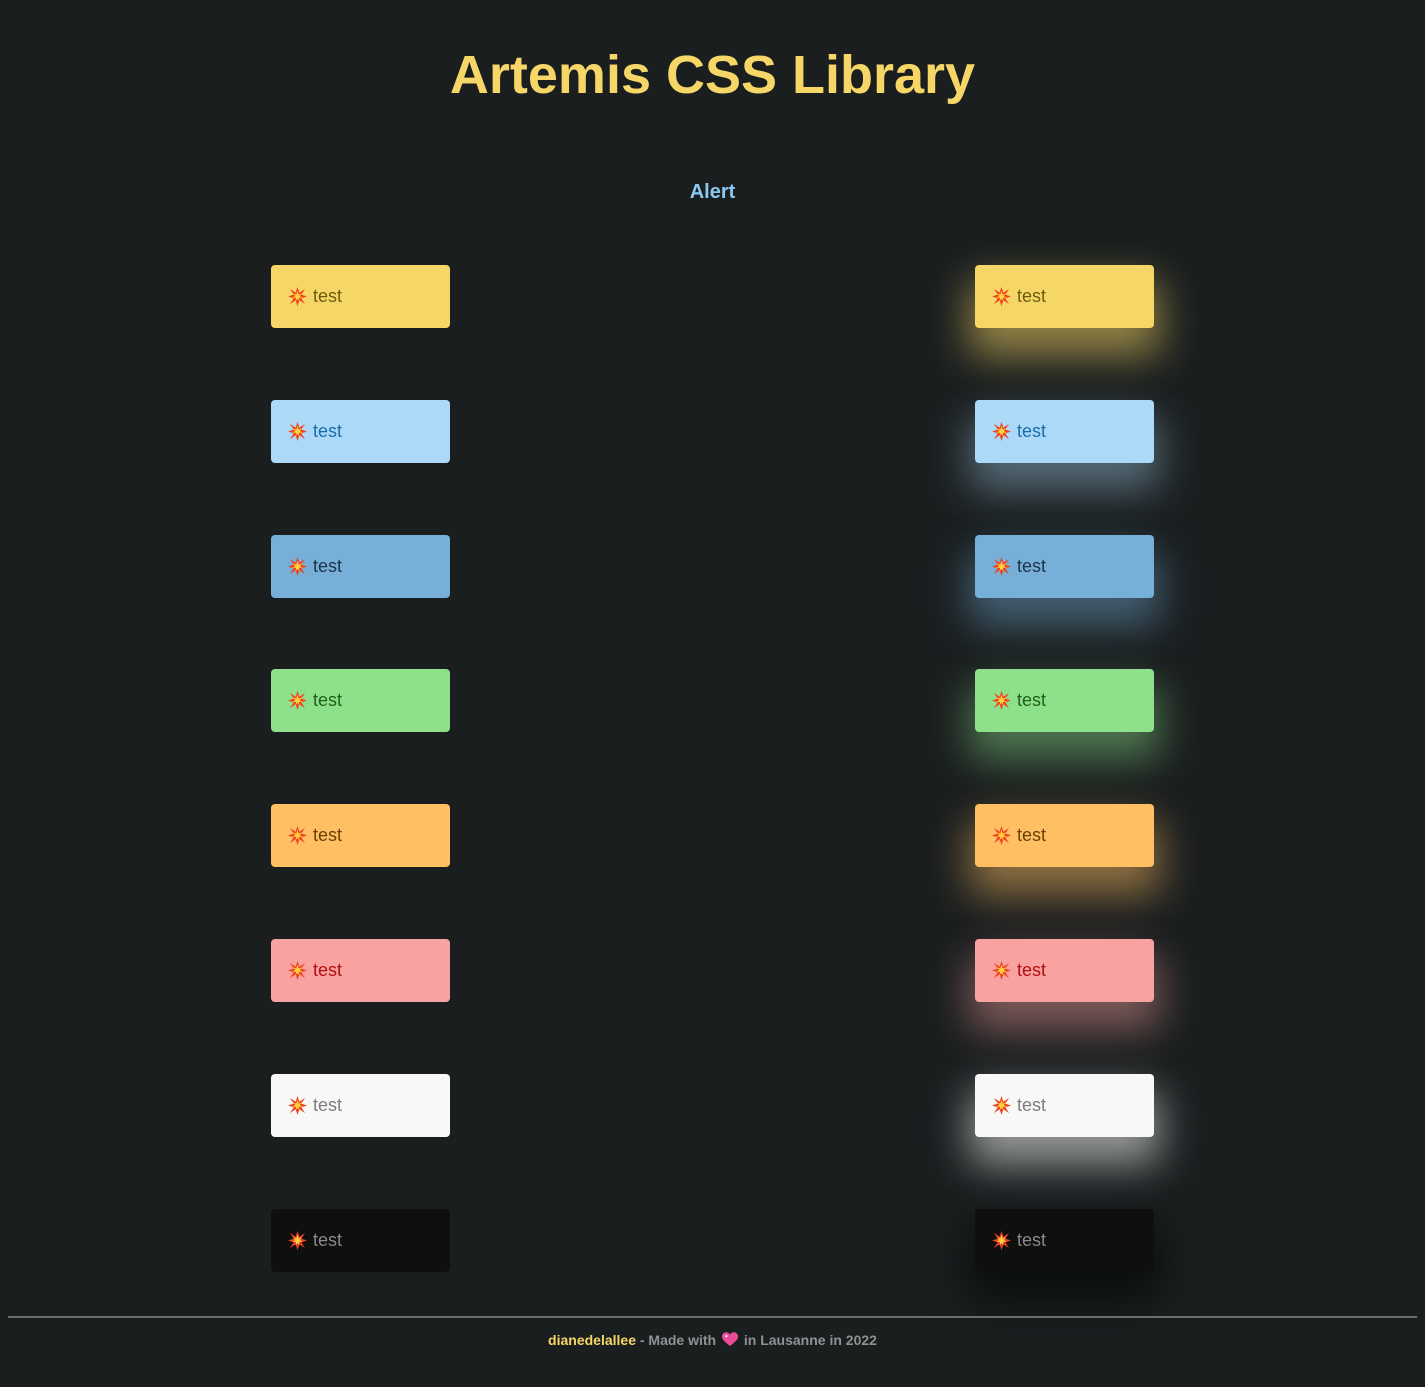 The width and height of the screenshot is (1425, 1387). Describe the element at coordinates (1064, 566) in the screenshot. I see `alert-blue-shadow: test` at that location.